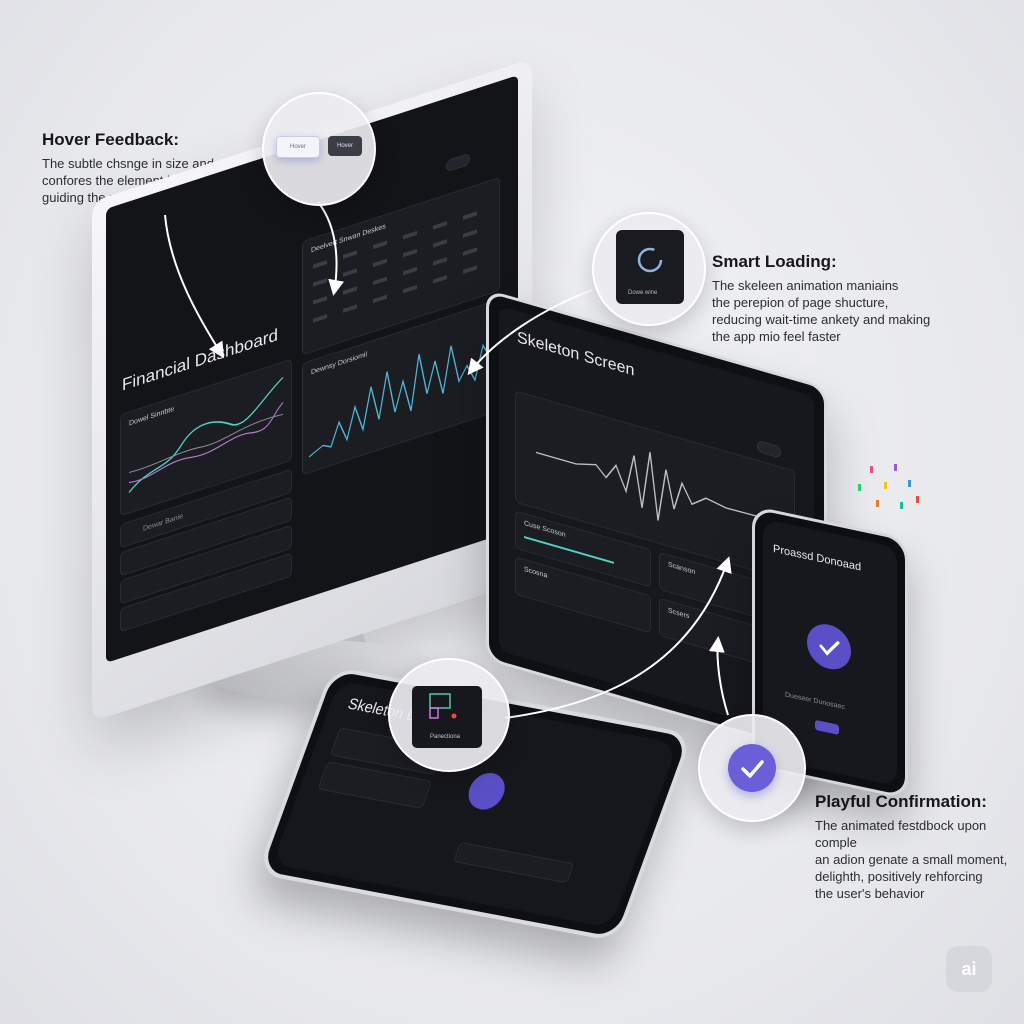 The width and height of the screenshot is (1024, 1024). What do you see at coordinates (445, 737) in the screenshot?
I see `skeleton-card-label: Panectiona` at bounding box center [445, 737].